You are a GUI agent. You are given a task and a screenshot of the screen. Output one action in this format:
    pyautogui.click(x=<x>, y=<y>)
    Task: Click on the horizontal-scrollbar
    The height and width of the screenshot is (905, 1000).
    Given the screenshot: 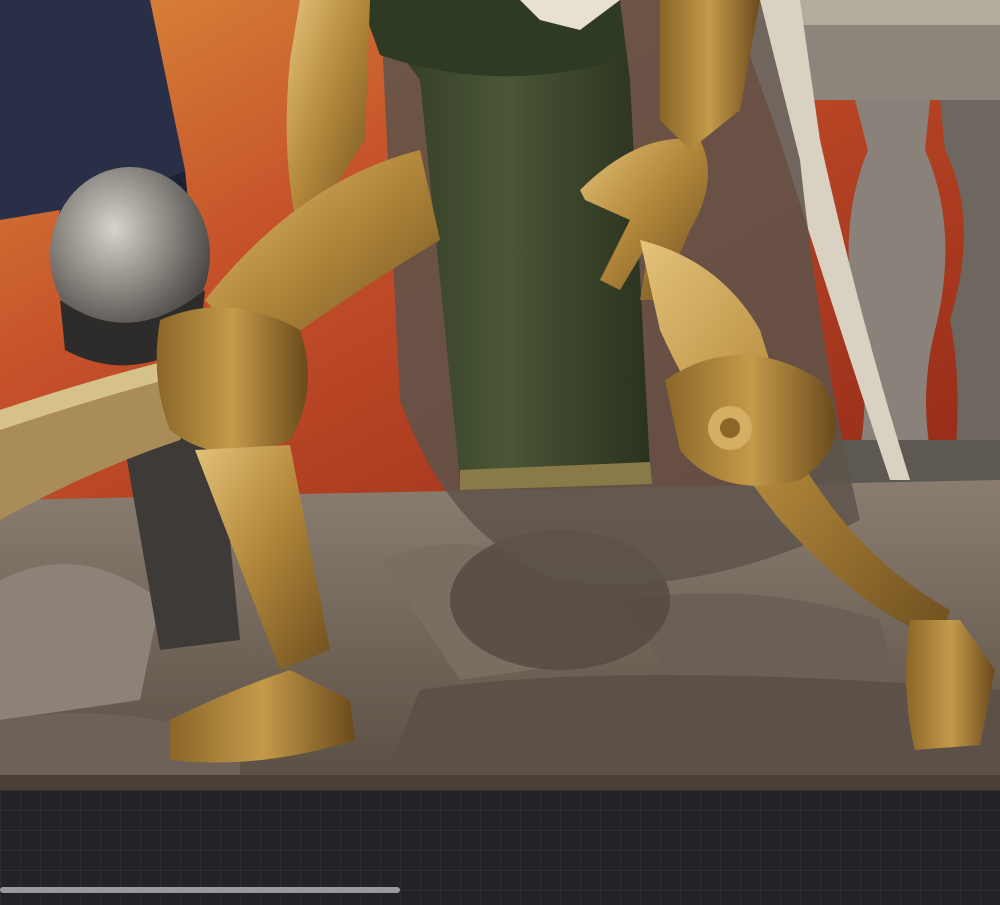 What is the action you would take?
    pyautogui.click(x=500, y=890)
    